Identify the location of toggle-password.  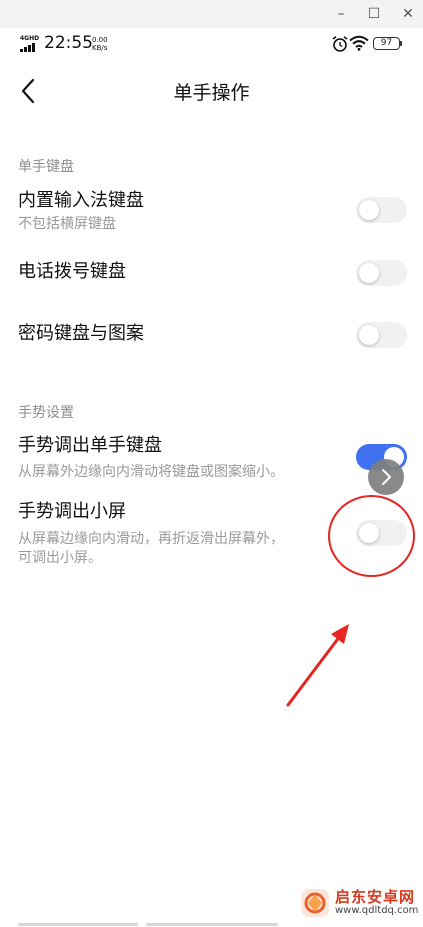
(381, 335).